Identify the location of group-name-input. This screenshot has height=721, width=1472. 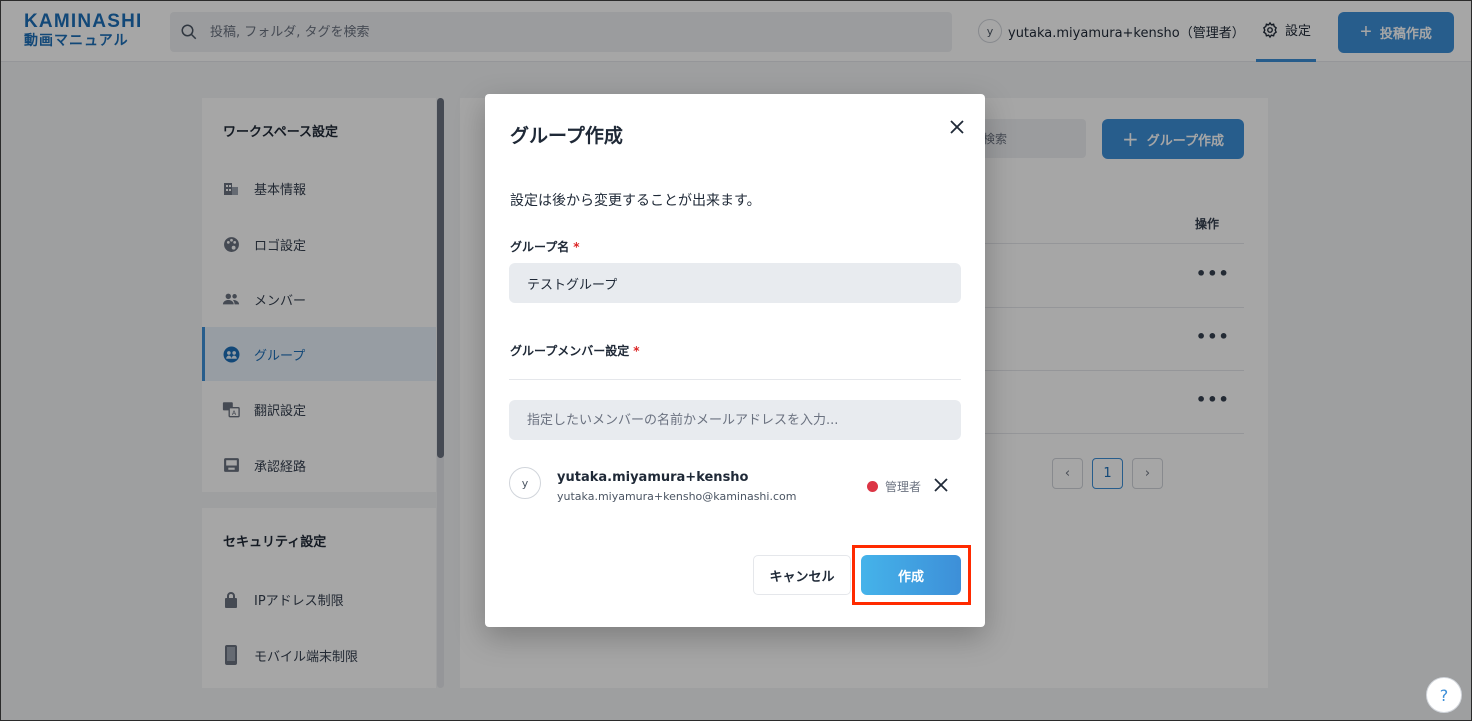
(735, 283).